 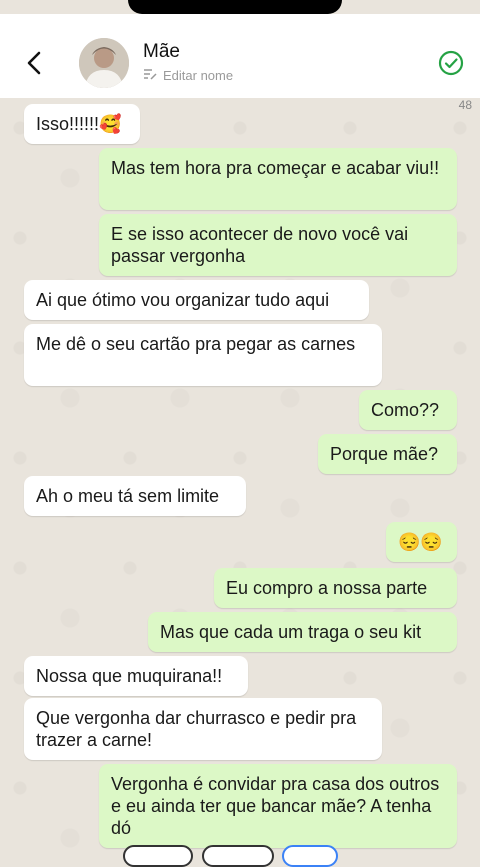 I want to click on message-bubble: 😔😔, so click(x=421, y=542).